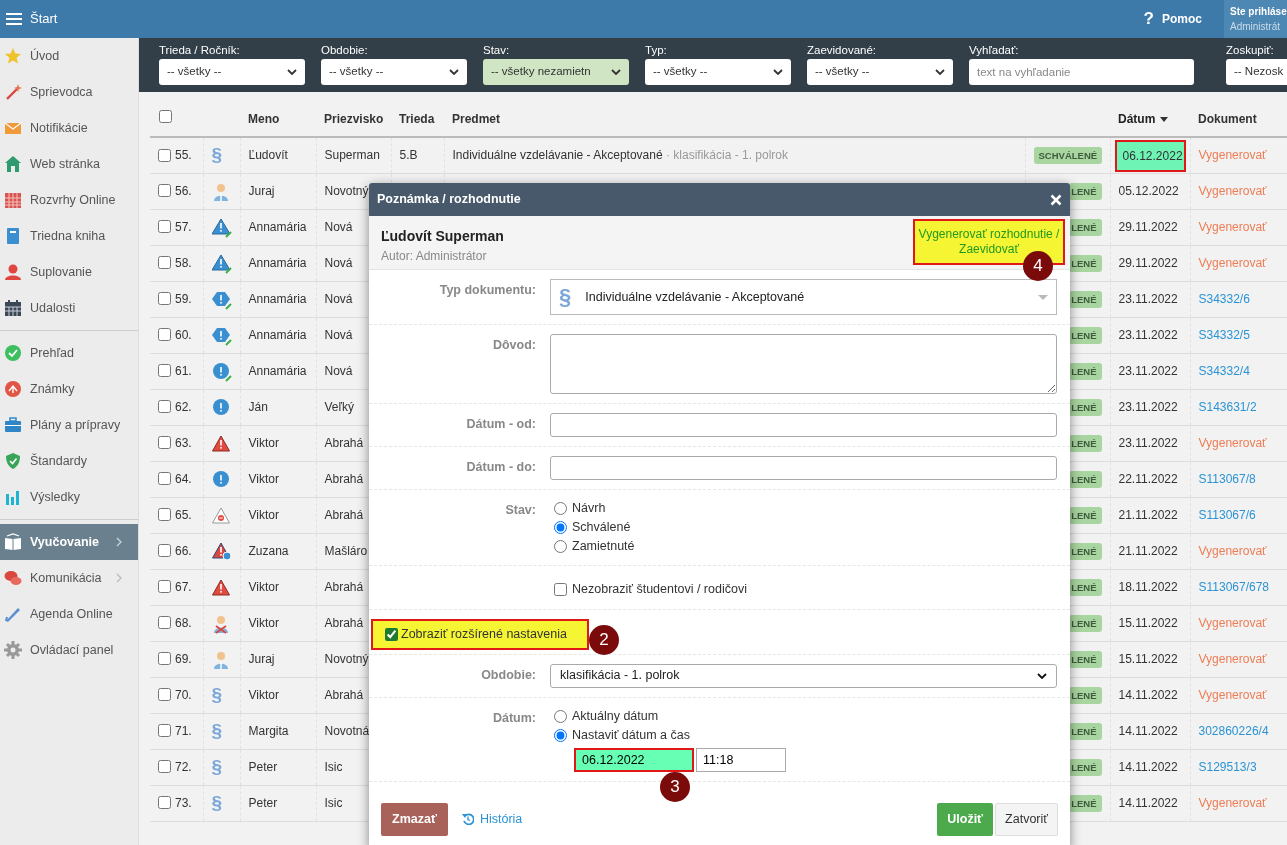 The image size is (1287, 845). What do you see at coordinates (69, 200) in the screenshot?
I see `sidebar-item: Rozvrhy Online` at bounding box center [69, 200].